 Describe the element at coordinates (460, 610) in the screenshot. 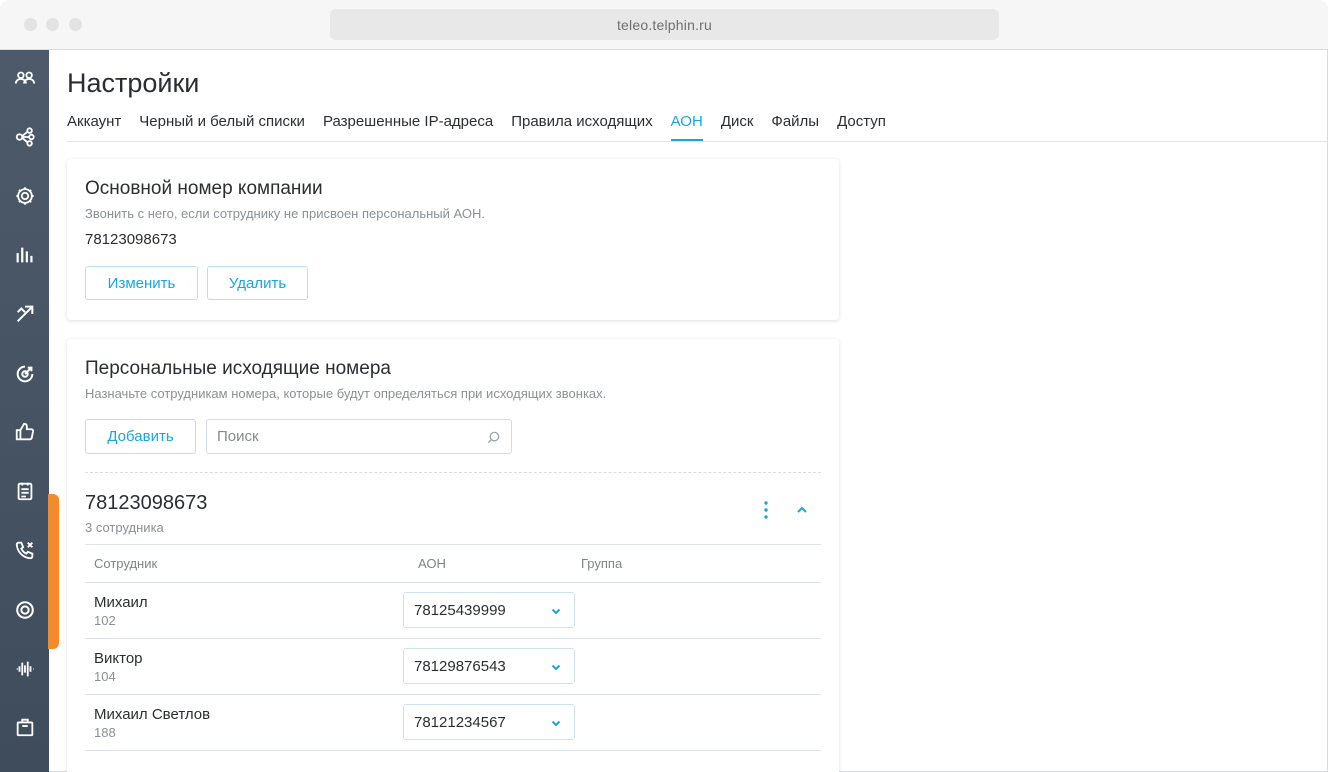

I see `aon-select-value: 78125439999` at that location.